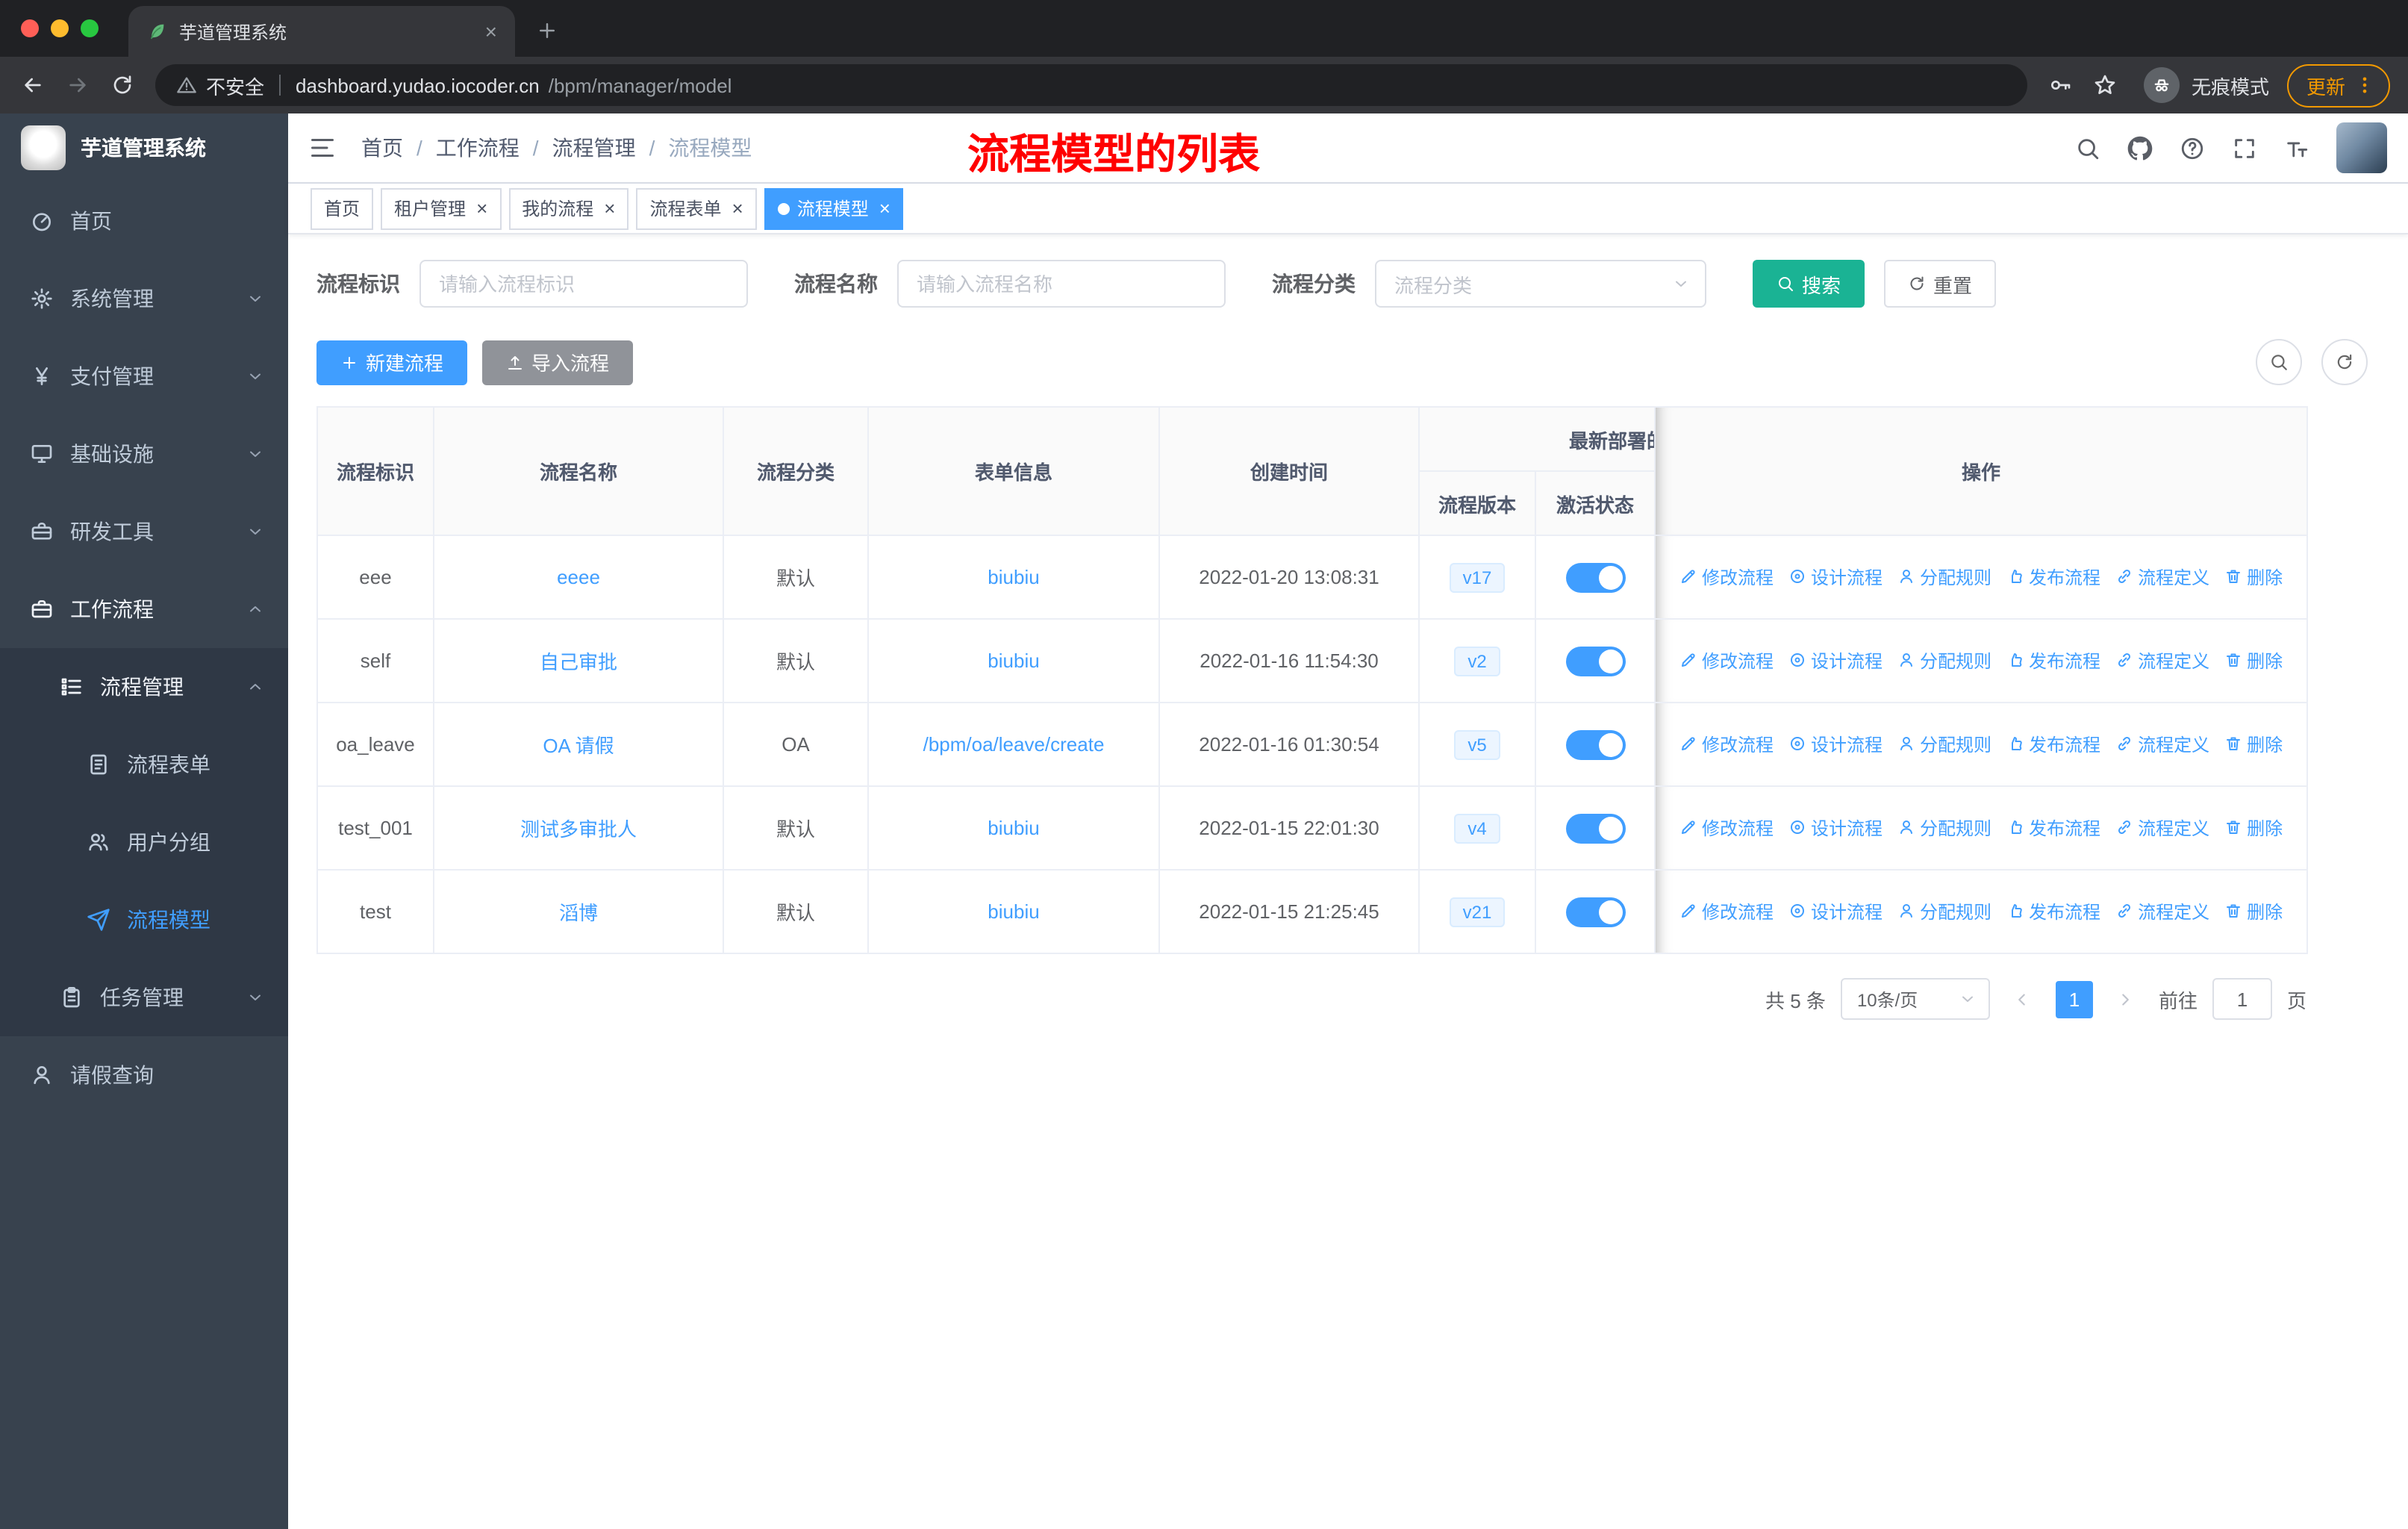 The height and width of the screenshot is (1529, 2408). What do you see at coordinates (78, 85) in the screenshot?
I see `forward-button` at bounding box center [78, 85].